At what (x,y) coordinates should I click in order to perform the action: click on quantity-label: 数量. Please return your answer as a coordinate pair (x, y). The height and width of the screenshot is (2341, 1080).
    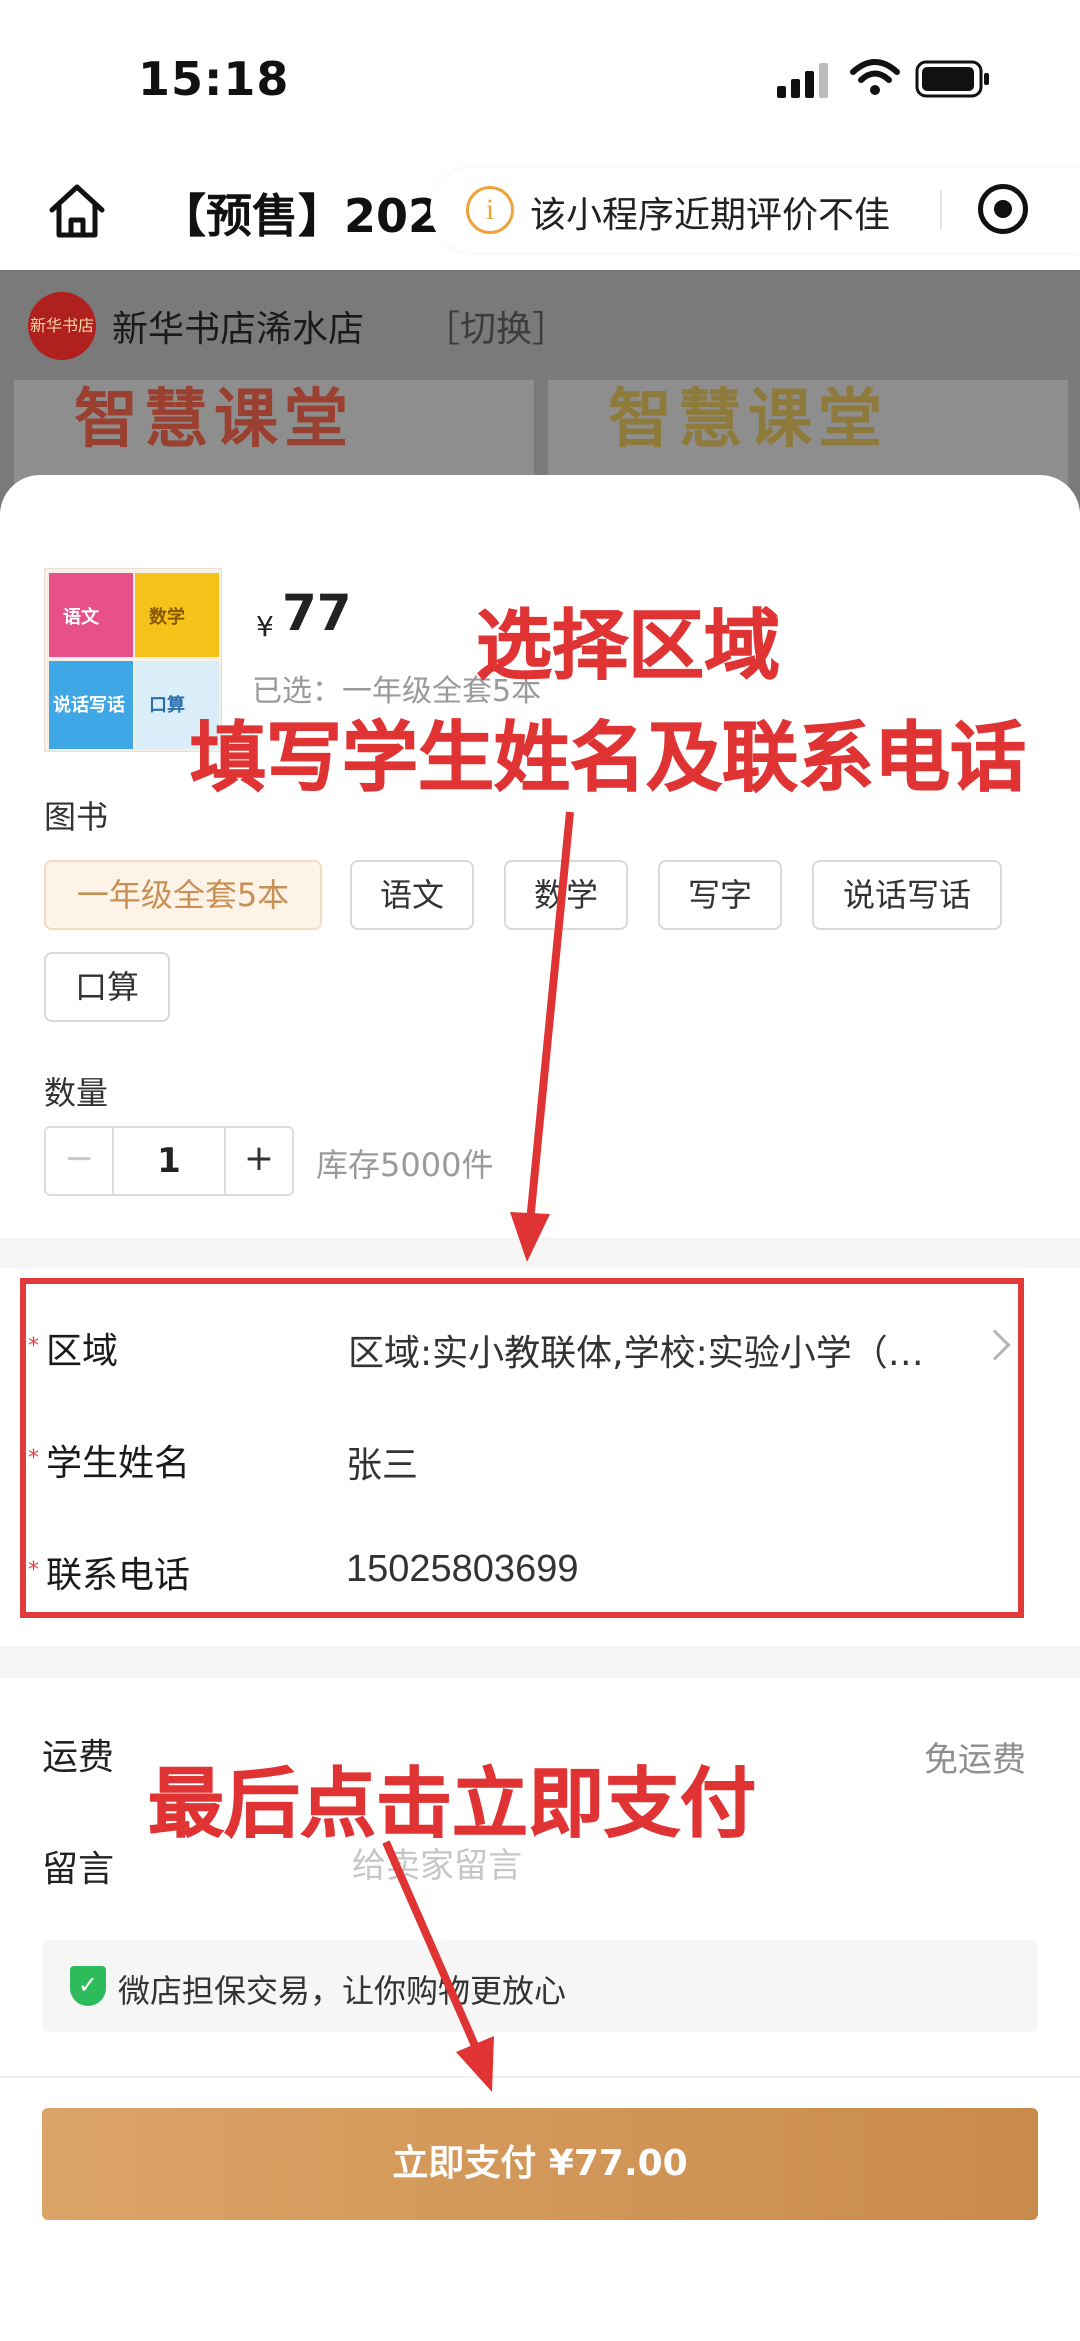
    Looking at the image, I should click on (76, 1093).